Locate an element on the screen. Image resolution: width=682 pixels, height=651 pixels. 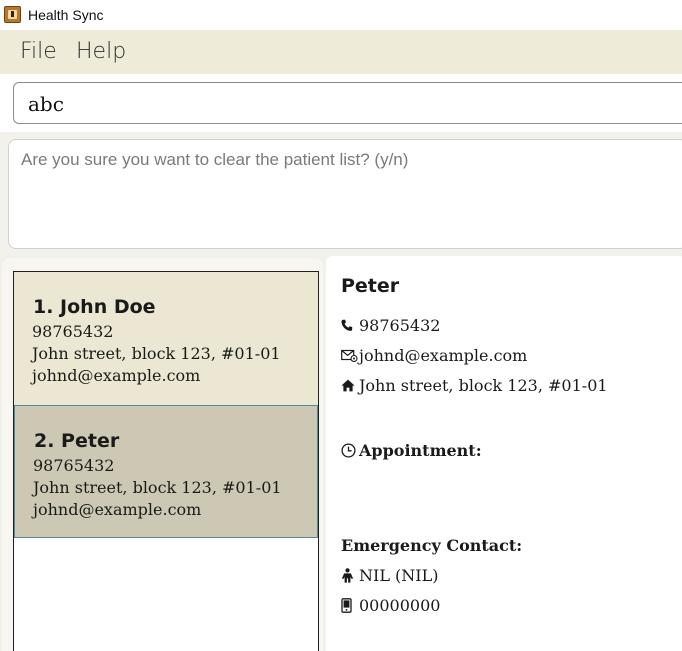
detail-address-row: John street, block 123, #01-01 is located at coordinates (474, 385).